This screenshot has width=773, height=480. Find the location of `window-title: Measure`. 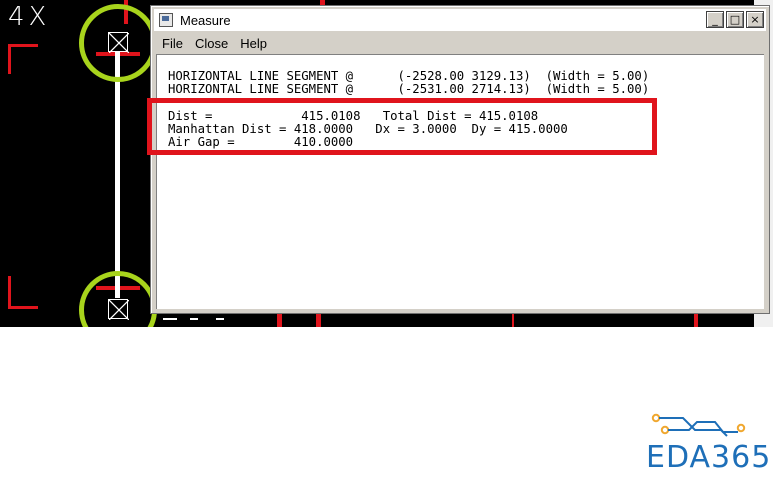

window-title: Measure is located at coordinates (205, 20).